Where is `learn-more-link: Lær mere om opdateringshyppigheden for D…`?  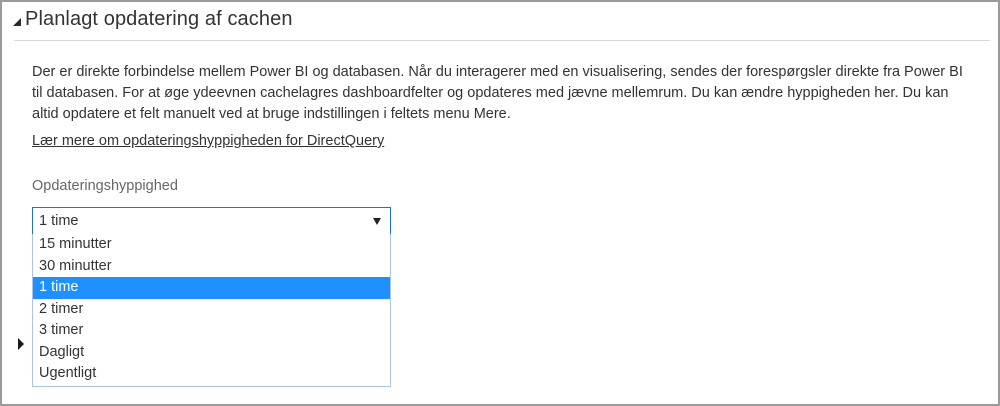
learn-more-link: Lær mere om opdateringshyppigheden for D… is located at coordinates (208, 141).